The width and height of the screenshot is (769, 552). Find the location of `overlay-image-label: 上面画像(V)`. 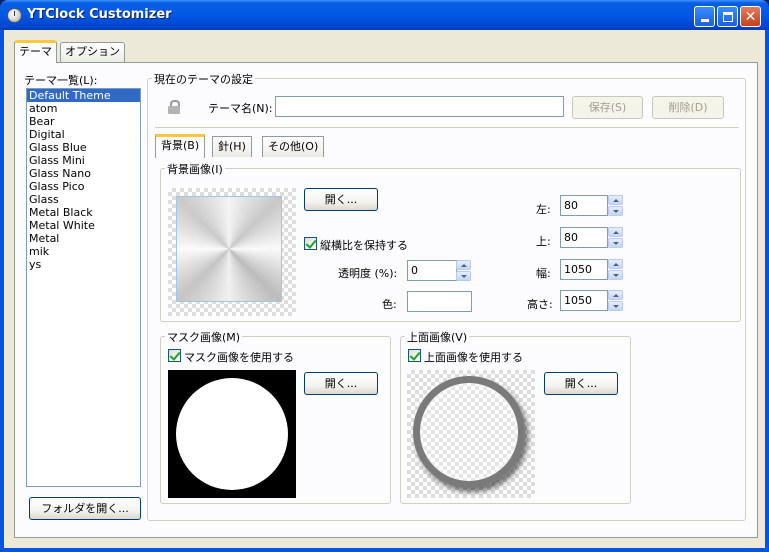

overlay-image-label: 上面画像(V) is located at coordinates (437, 337).